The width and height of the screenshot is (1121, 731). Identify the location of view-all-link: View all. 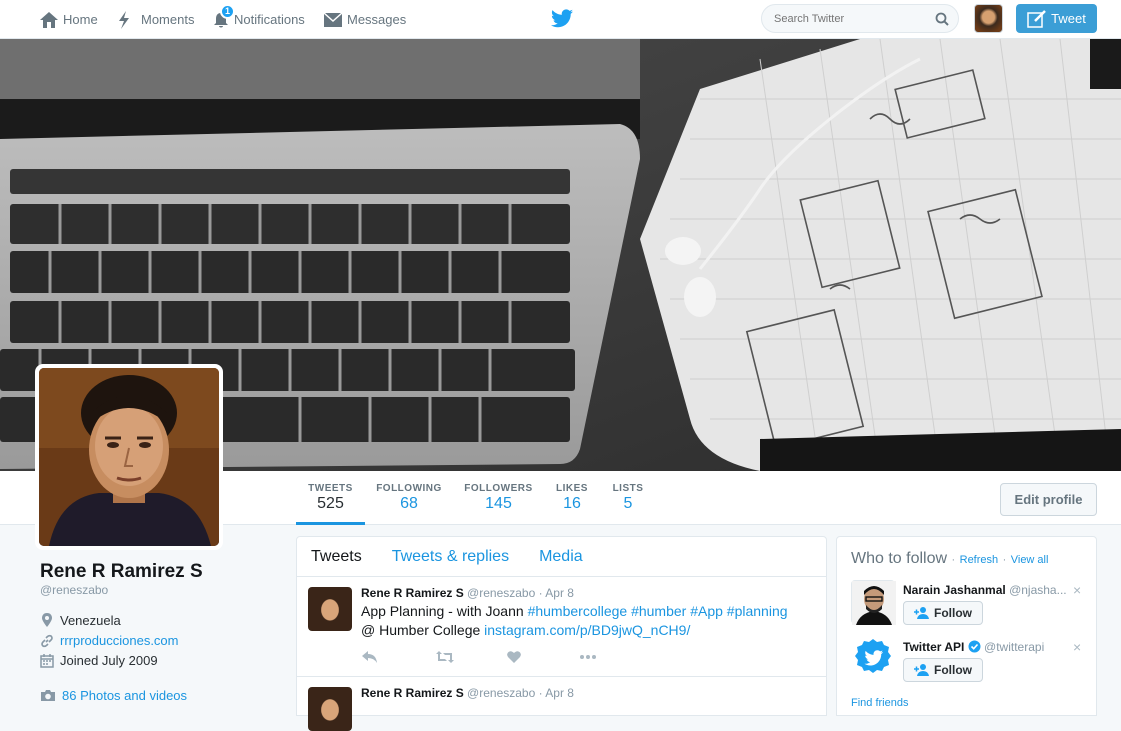
(1030, 560).